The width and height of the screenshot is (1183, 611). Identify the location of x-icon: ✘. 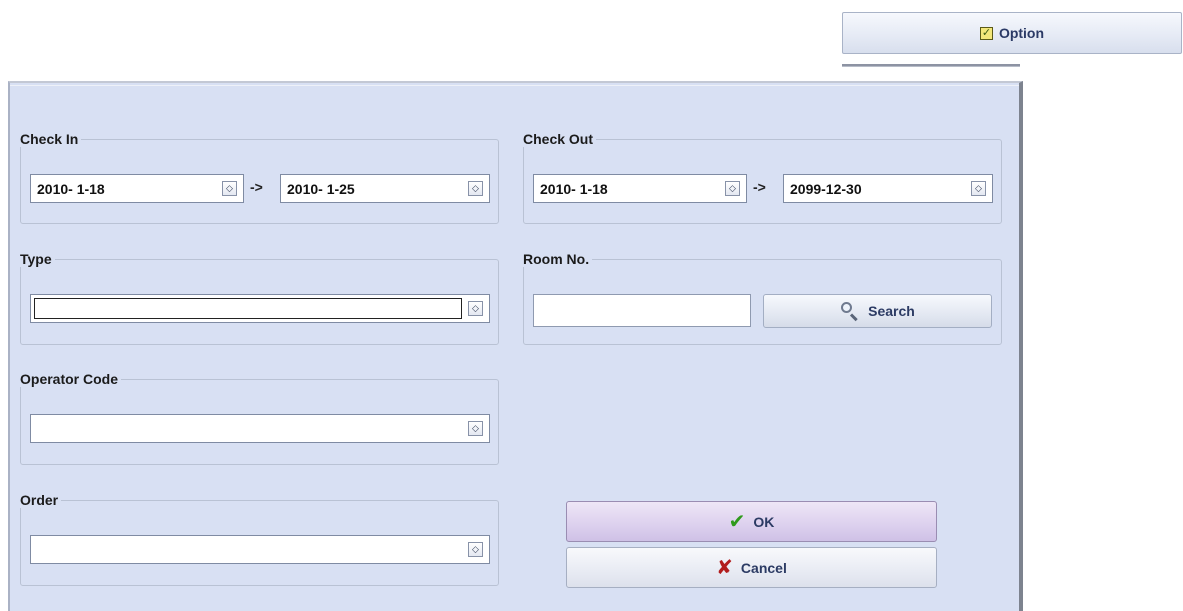
(724, 567).